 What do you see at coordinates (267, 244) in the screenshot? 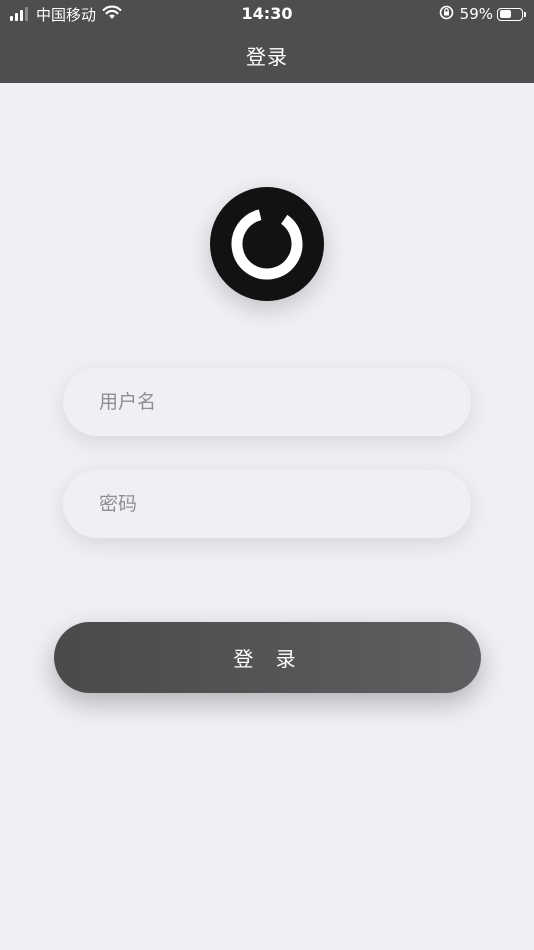
I see `app-logo-icon` at bounding box center [267, 244].